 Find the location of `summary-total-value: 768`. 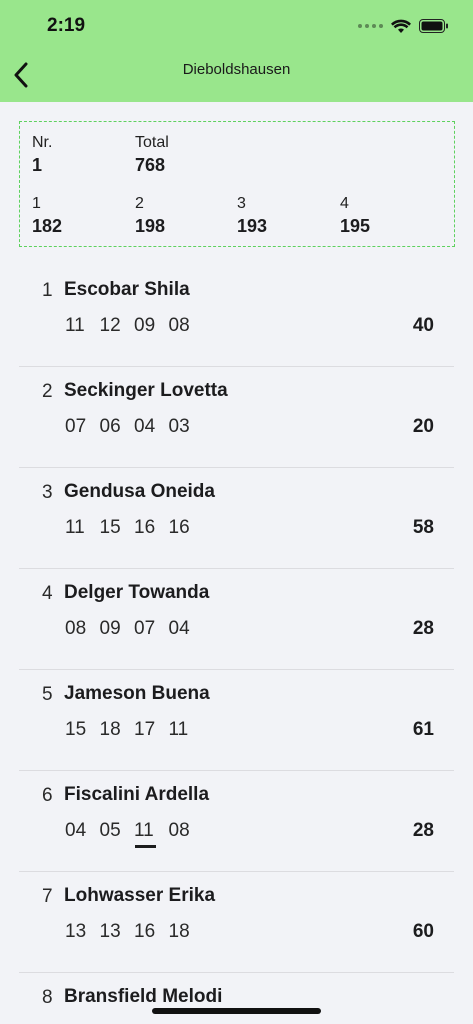

summary-total-value: 768 is located at coordinates (150, 165).